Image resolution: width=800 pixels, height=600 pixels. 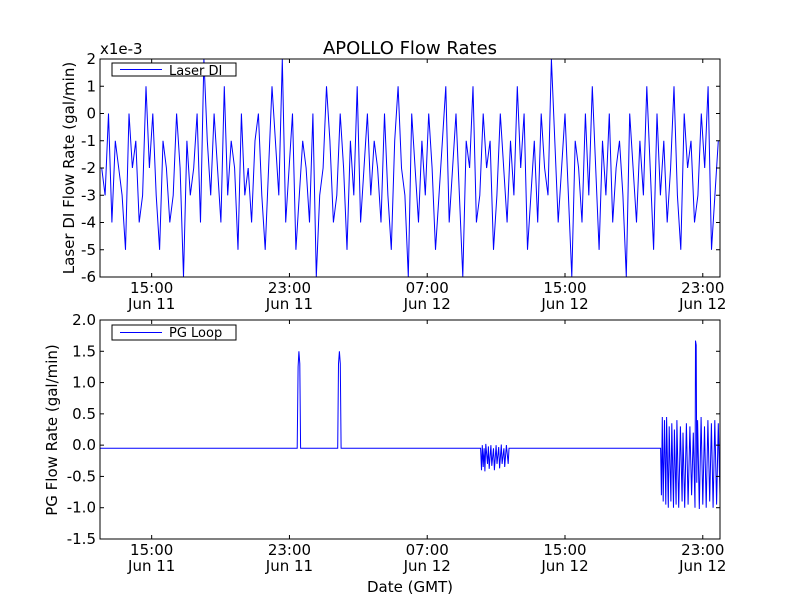 What do you see at coordinates (84, 383) in the screenshot?
I see `y-tick-label: 1.0` at bounding box center [84, 383].